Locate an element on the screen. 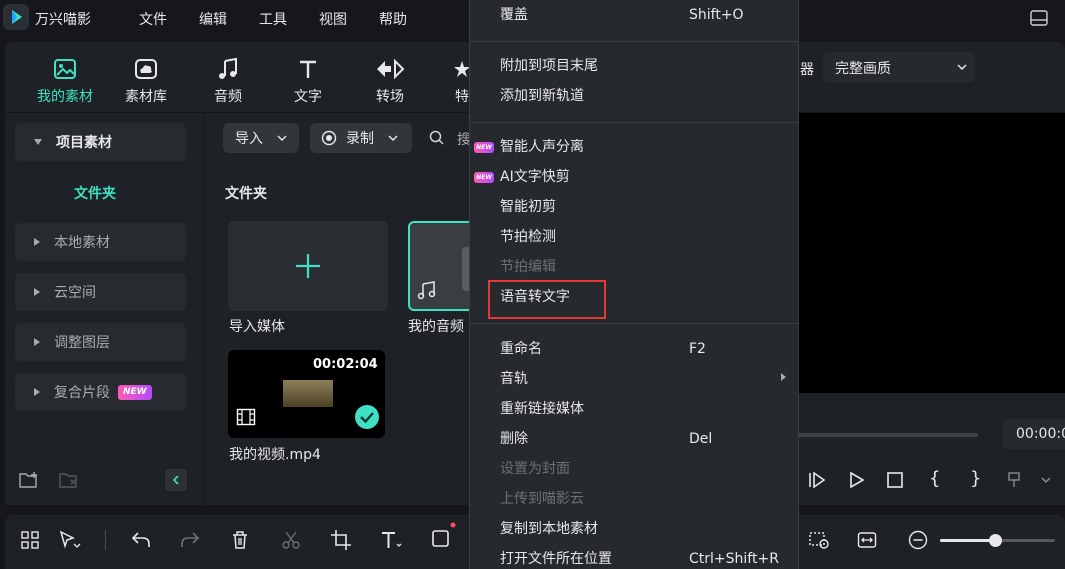 The width and height of the screenshot is (1065, 569). import-media-card is located at coordinates (308, 266).